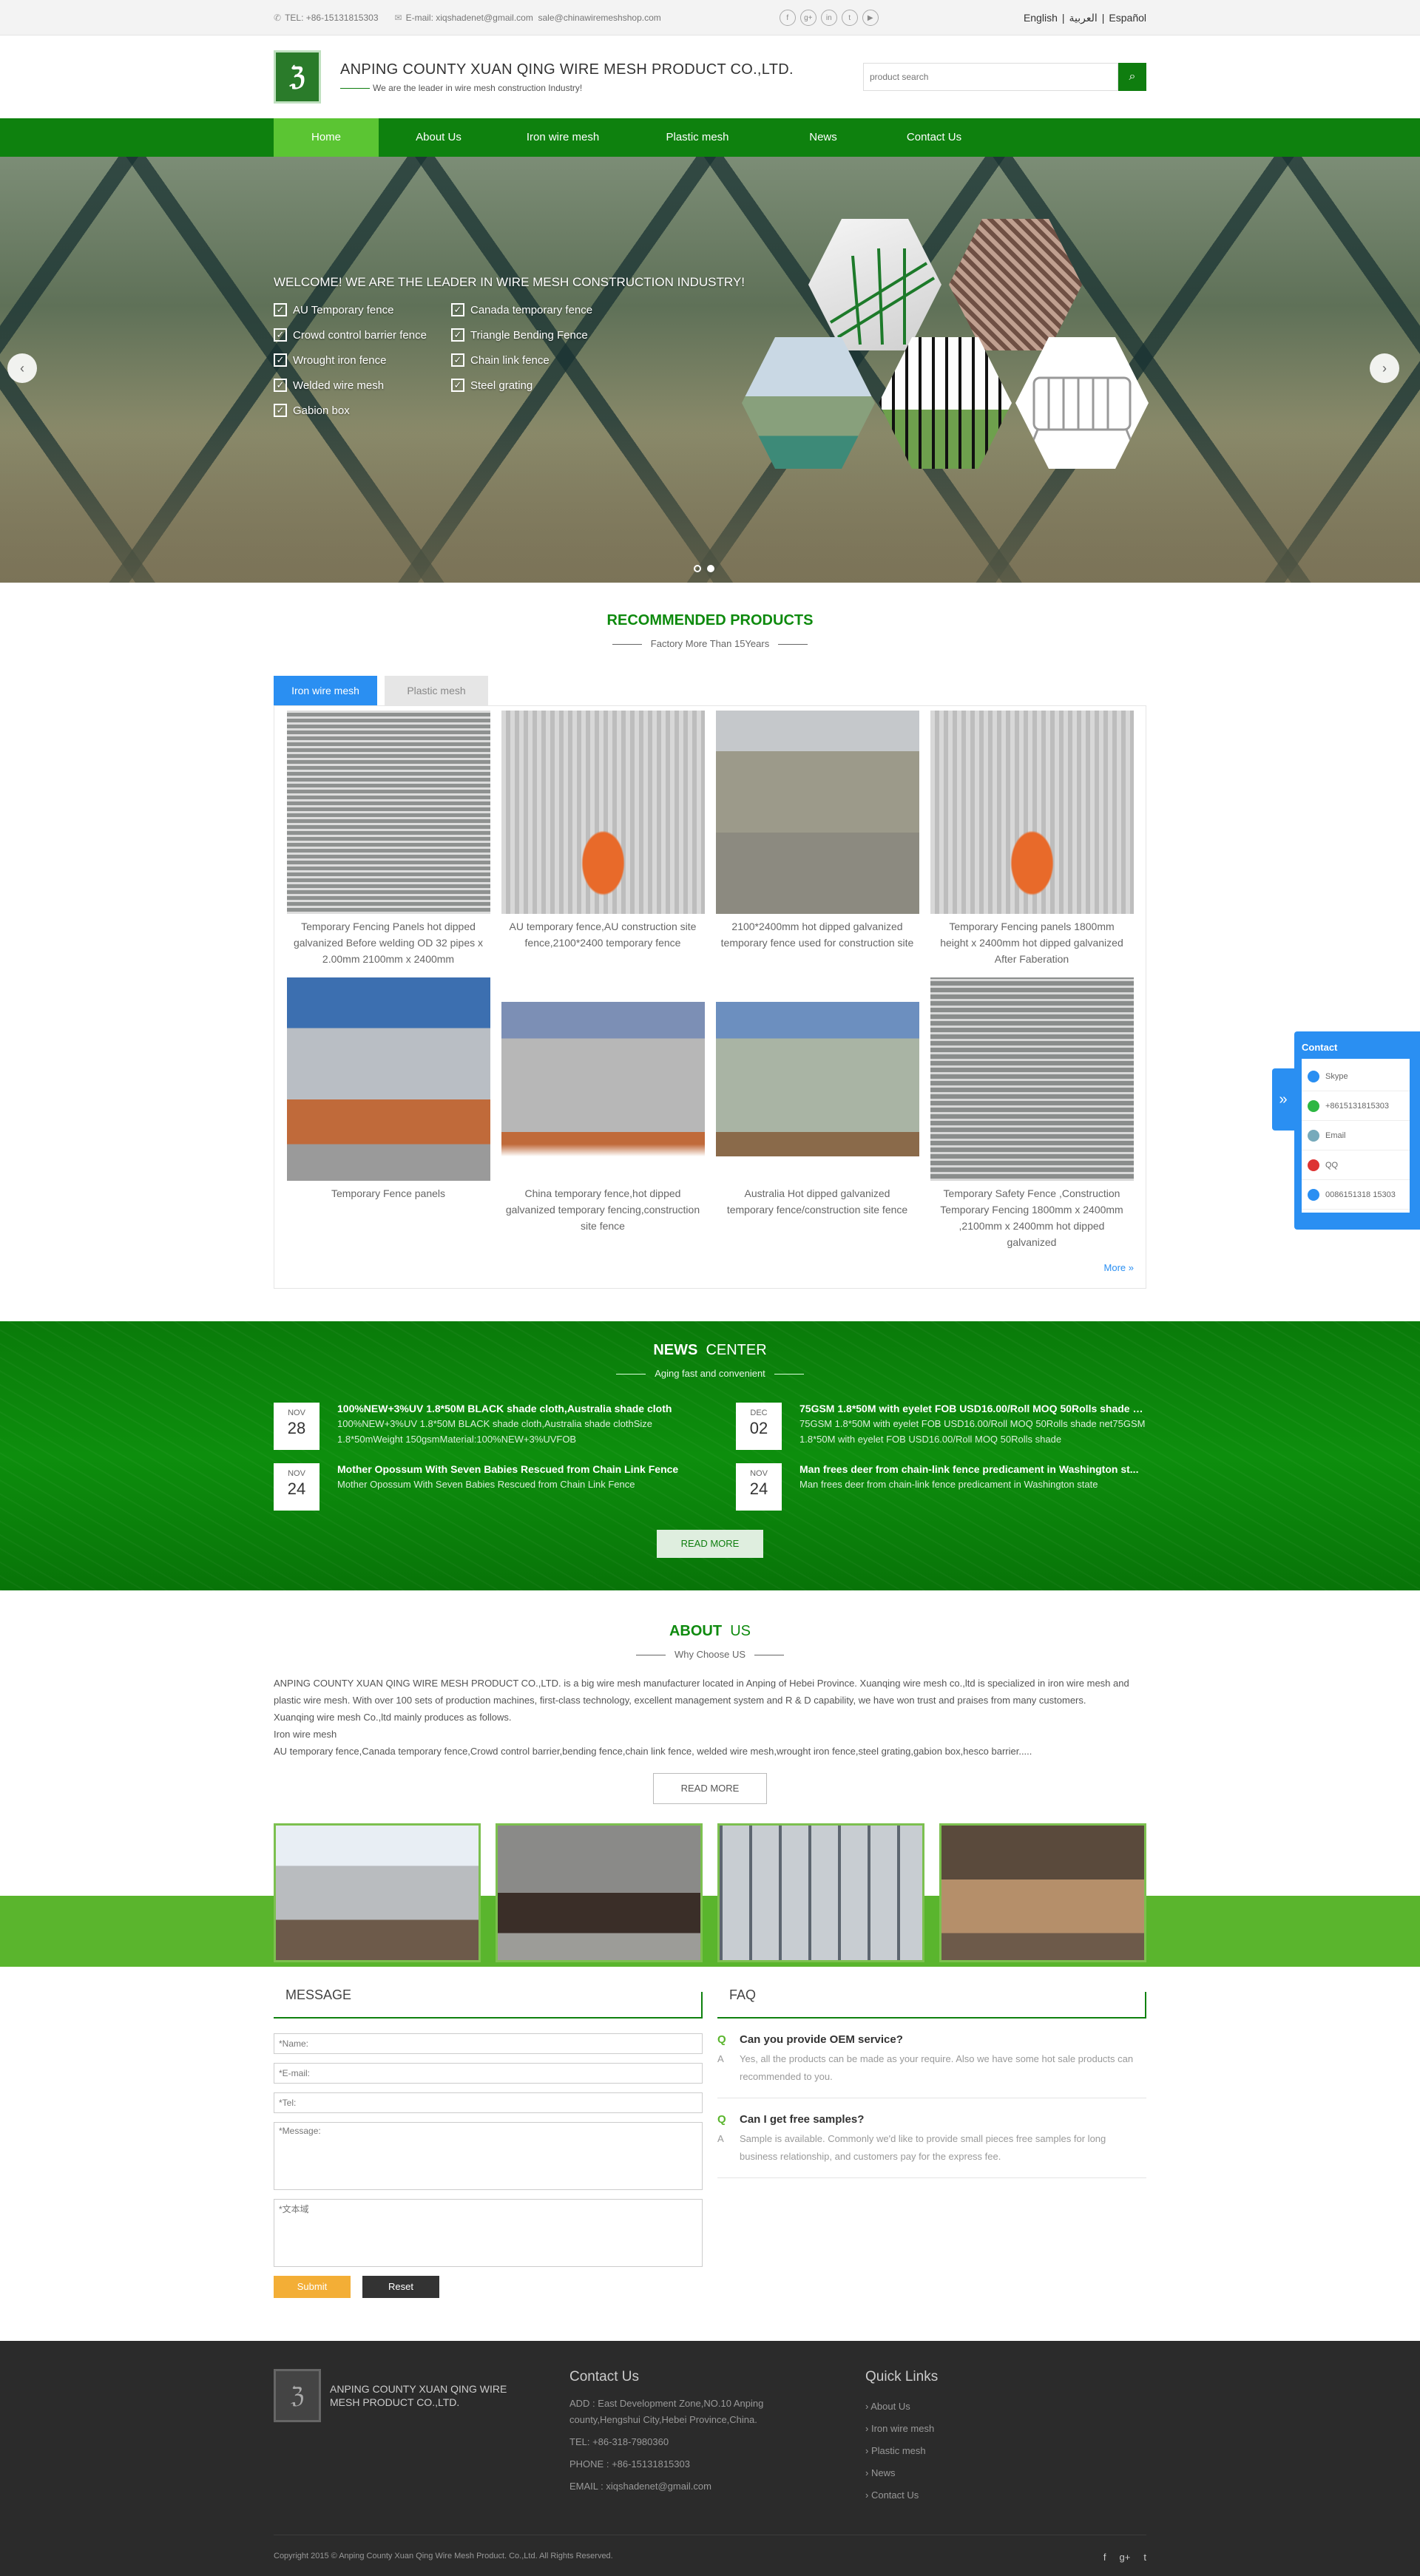 This screenshot has height=2576, width=1420. I want to click on message-field, so click(489, 2156).